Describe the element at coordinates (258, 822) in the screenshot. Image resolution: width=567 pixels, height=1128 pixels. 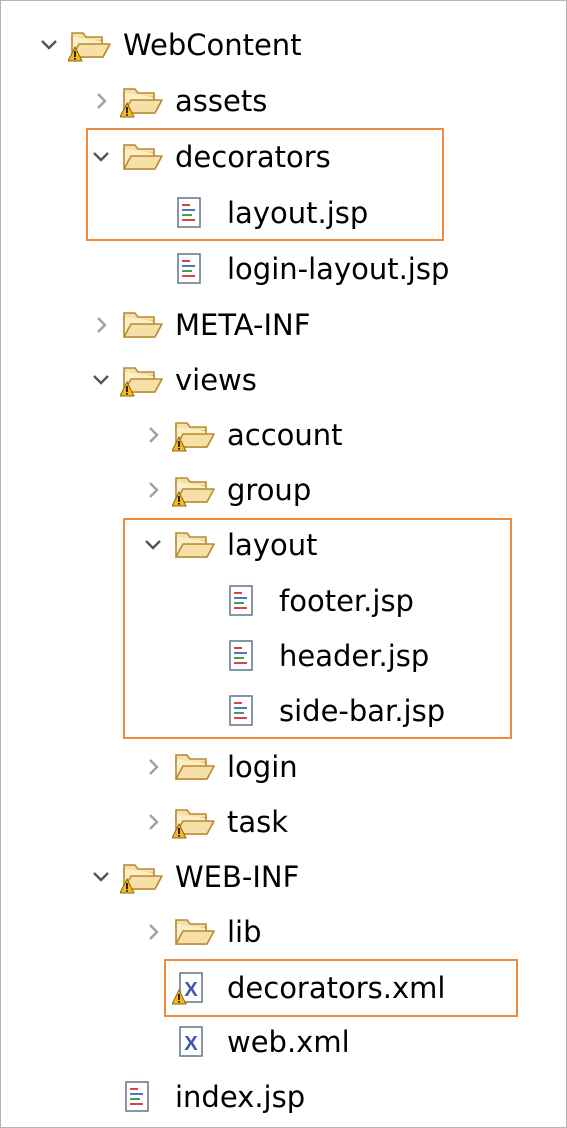
I see `tree-item-label: task` at that location.